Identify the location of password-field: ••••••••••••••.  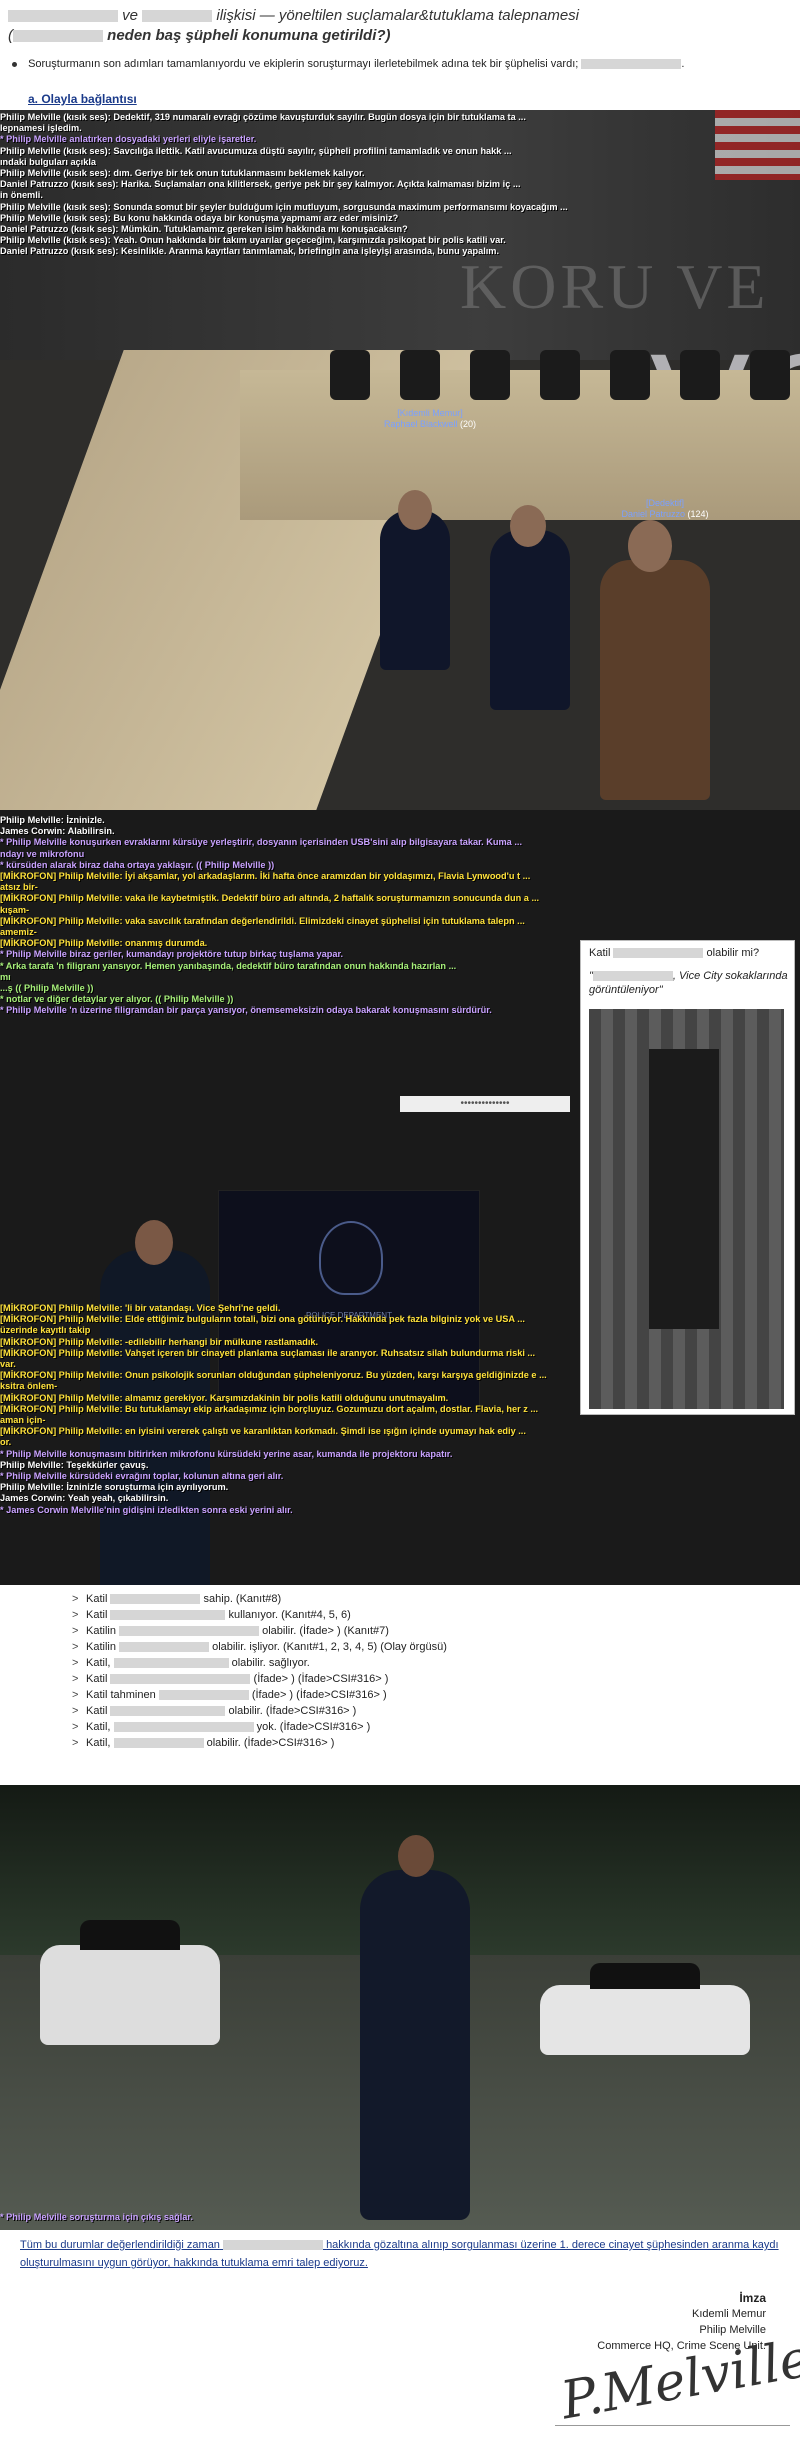
(485, 1104).